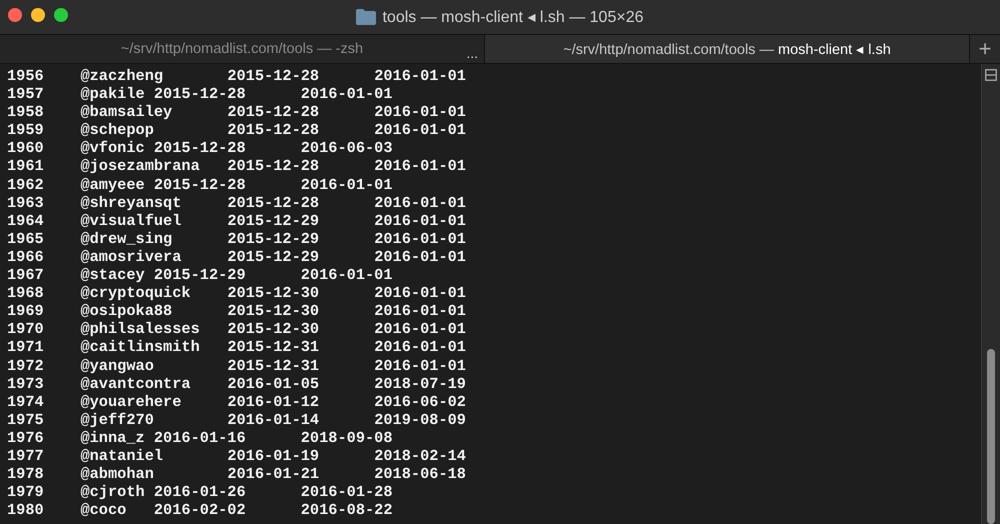 This screenshot has height=524, width=1000. What do you see at coordinates (237, 456) in the screenshot?
I see `terminal-line: 1977 @nataniel 2016-01-19 2018-02-14` at bounding box center [237, 456].